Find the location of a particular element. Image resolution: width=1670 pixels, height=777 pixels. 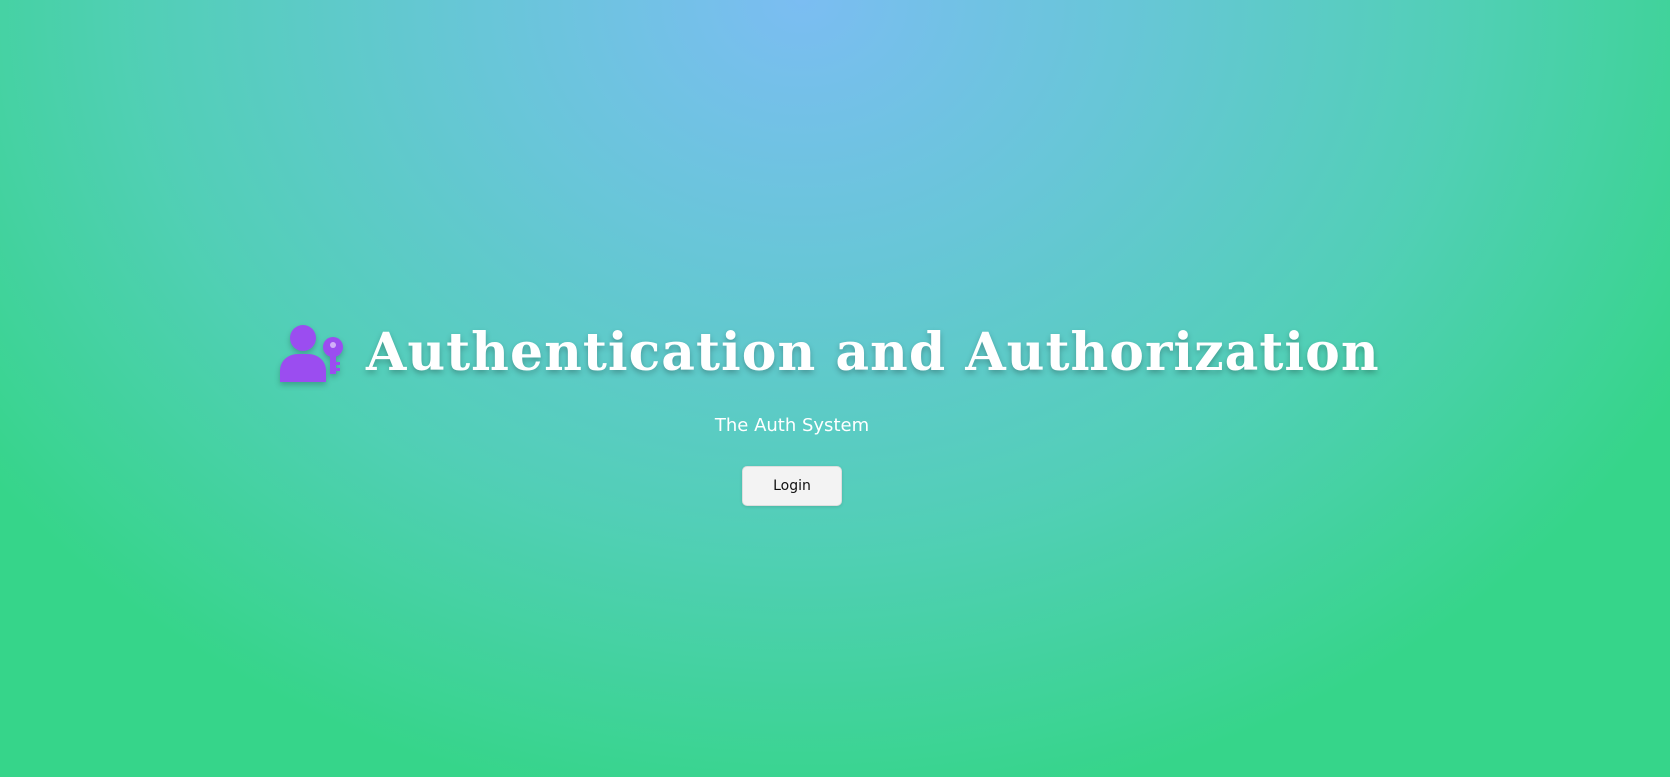

title-row: Authentication and Authorization is located at coordinates (830, 352).